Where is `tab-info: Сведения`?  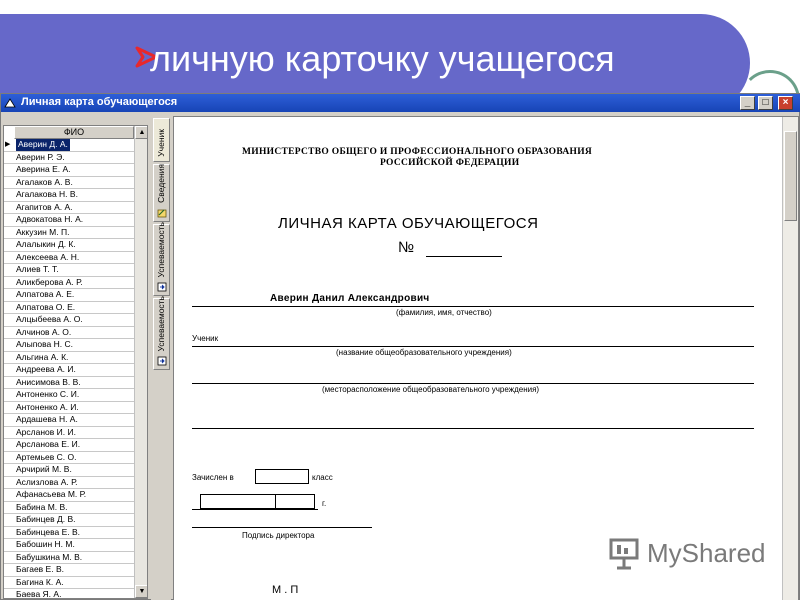 tab-info: Сведения is located at coordinates (161, 193).